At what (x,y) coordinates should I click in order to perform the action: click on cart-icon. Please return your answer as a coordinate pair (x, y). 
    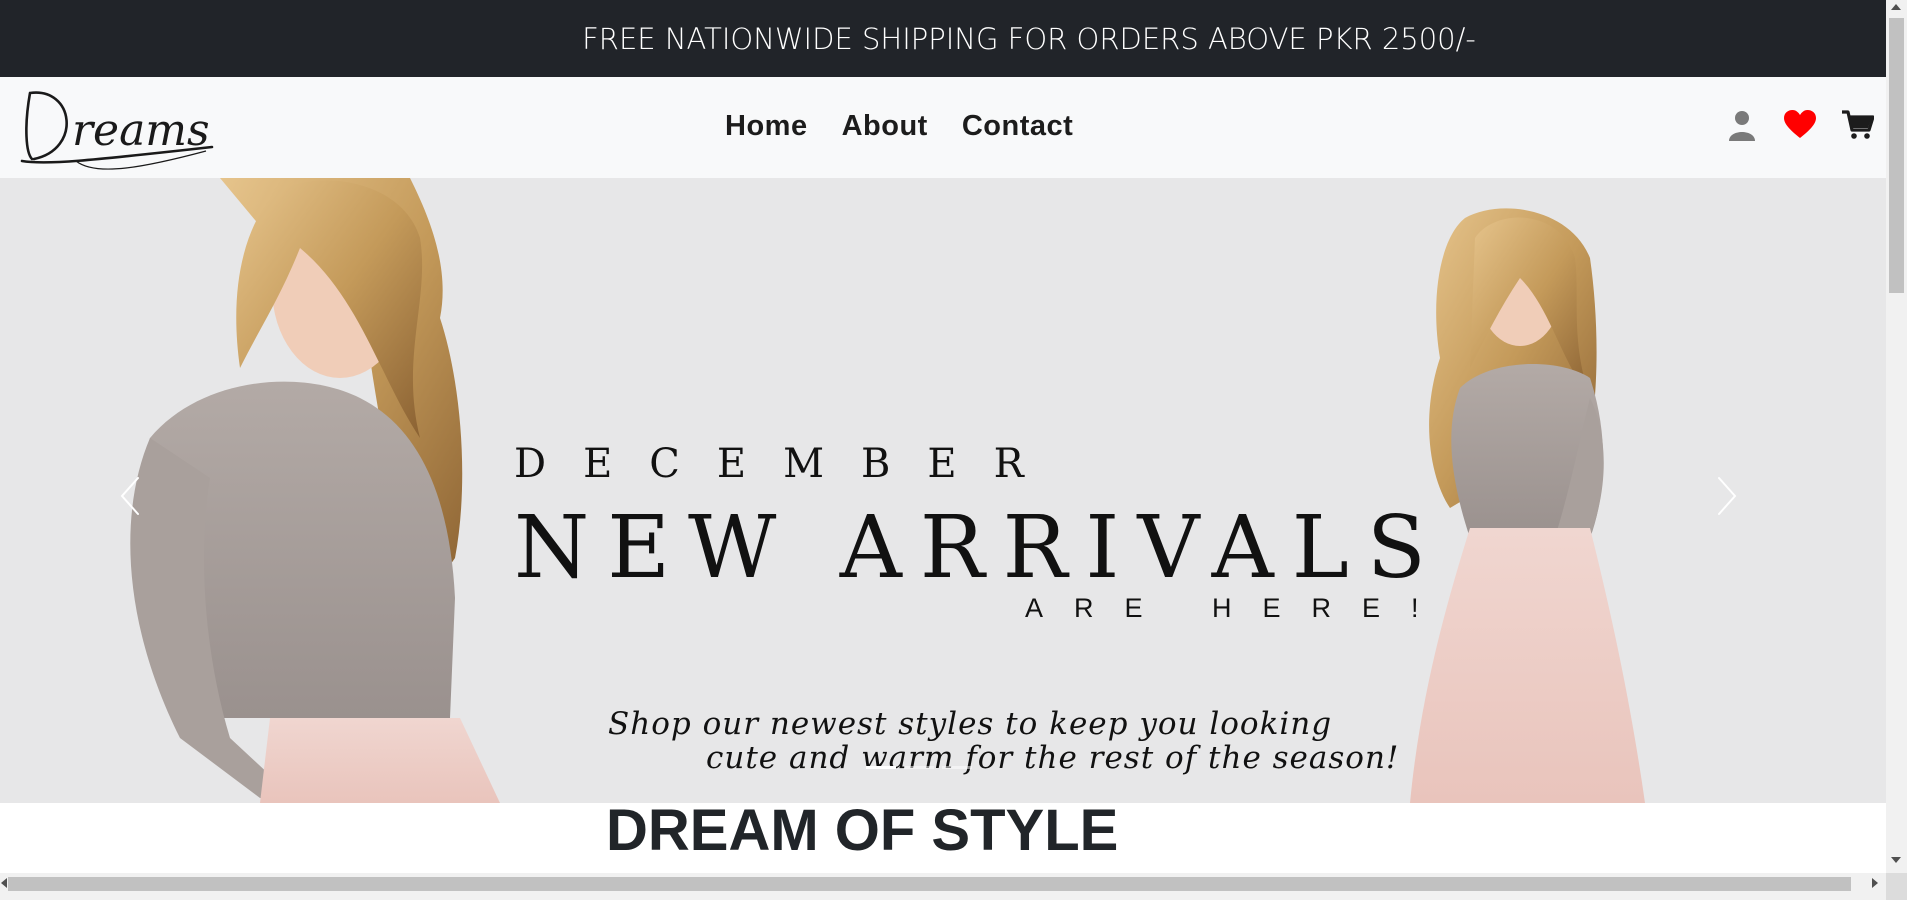
    Looking at the image, I should click on (1858, 125).